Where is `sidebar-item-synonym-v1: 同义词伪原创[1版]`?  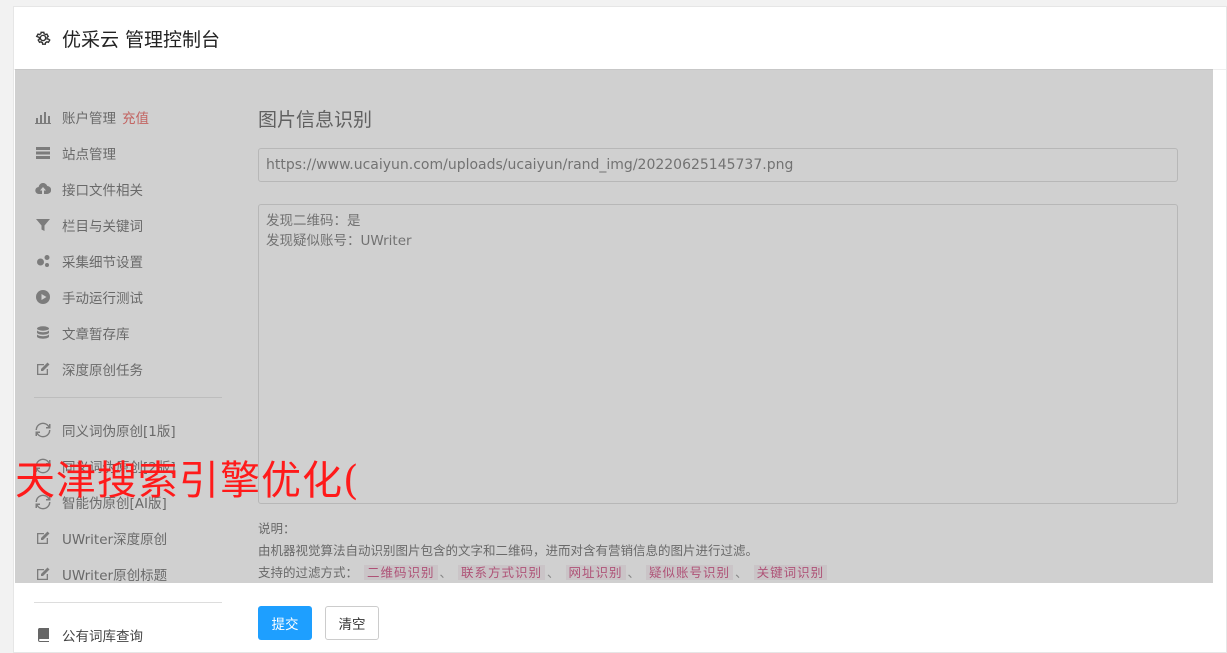
sidebar-item-synonym-v1: 同义词伪原创[1版] is located at coordinates (129, 430).